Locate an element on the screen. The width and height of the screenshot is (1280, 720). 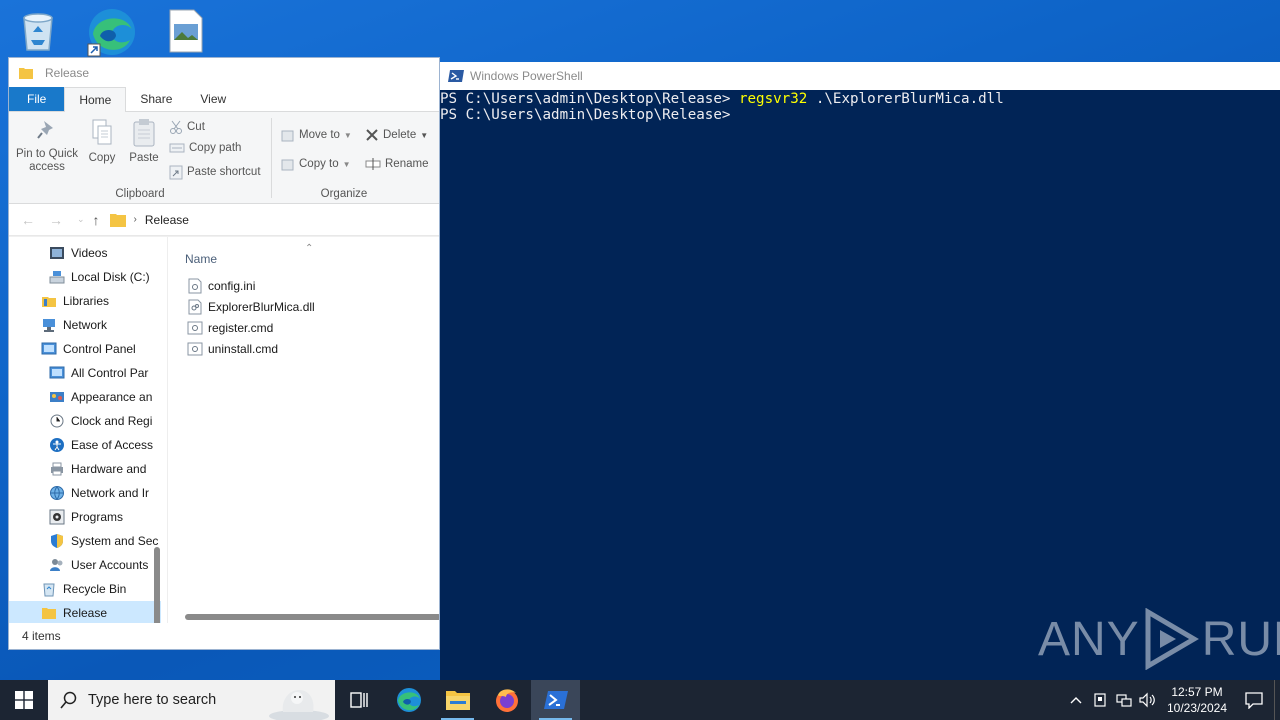
pin-icon is located at coordinates (45, 130).